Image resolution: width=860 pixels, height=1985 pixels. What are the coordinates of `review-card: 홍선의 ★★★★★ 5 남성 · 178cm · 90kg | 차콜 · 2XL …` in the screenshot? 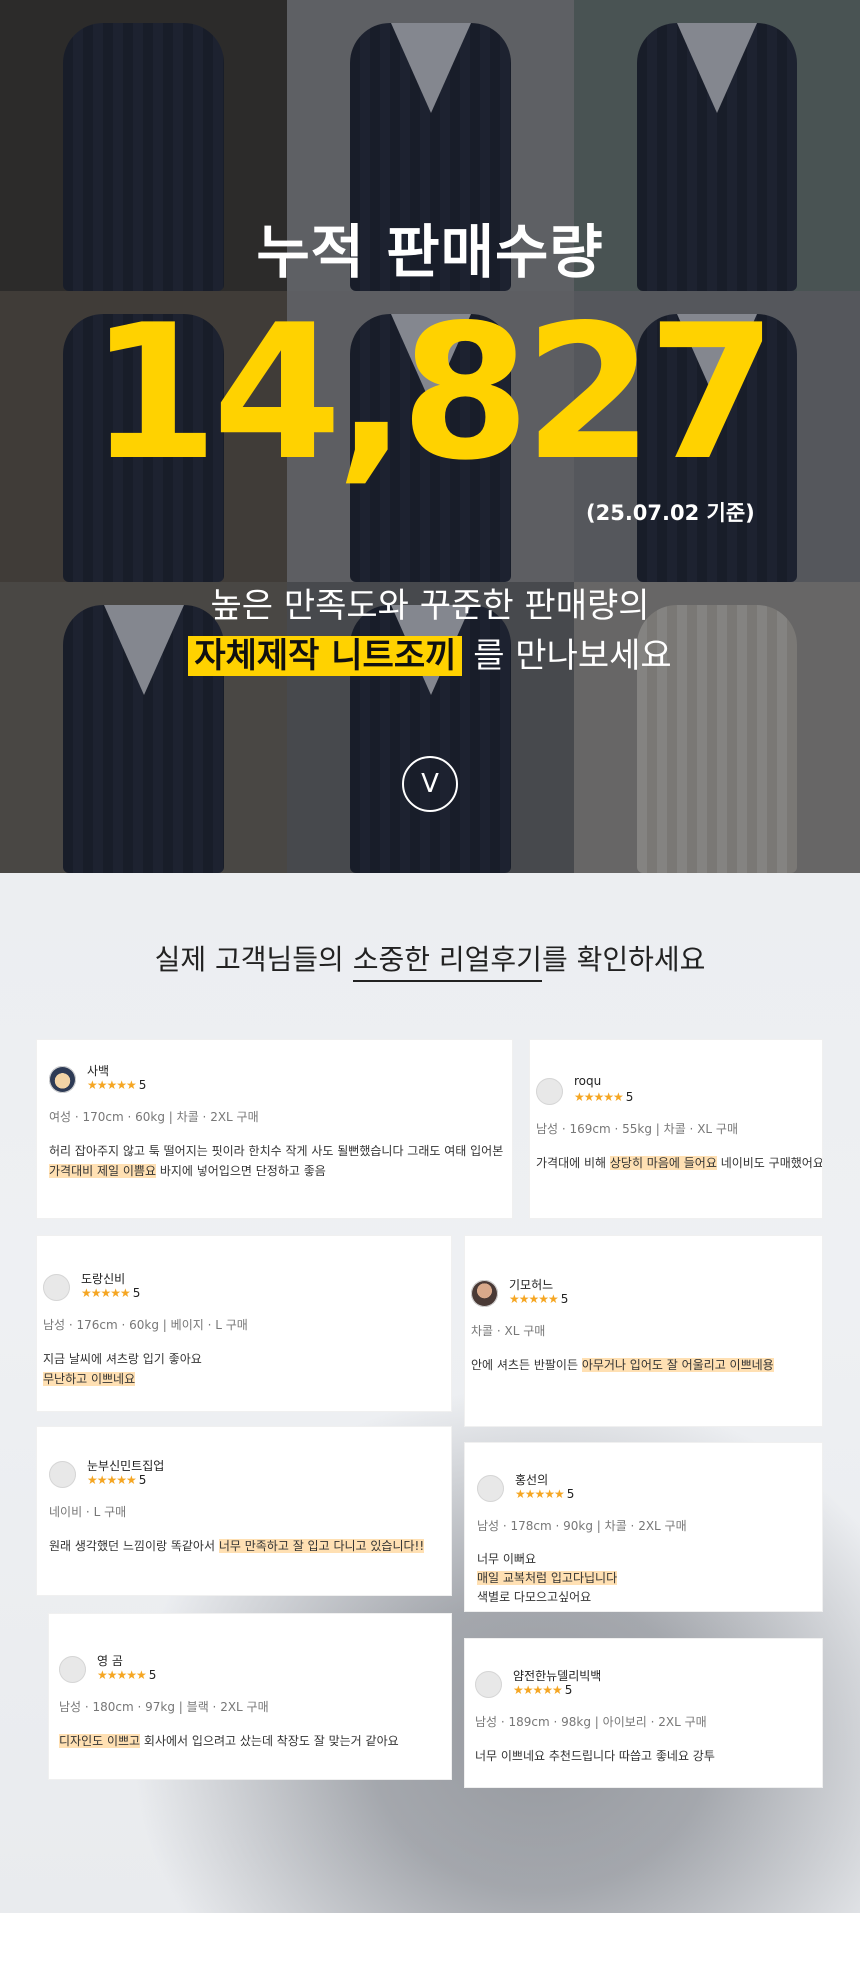 It's located at (643, 1527).